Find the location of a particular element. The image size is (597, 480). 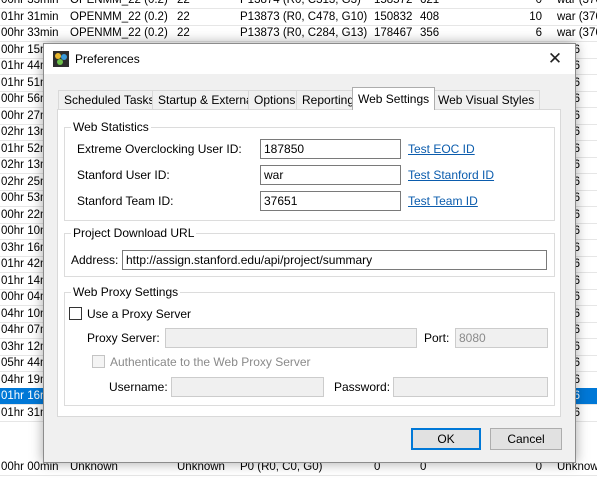

table-cell: P13874 (R0, C313, G3) is located at coordinates (300, 3).